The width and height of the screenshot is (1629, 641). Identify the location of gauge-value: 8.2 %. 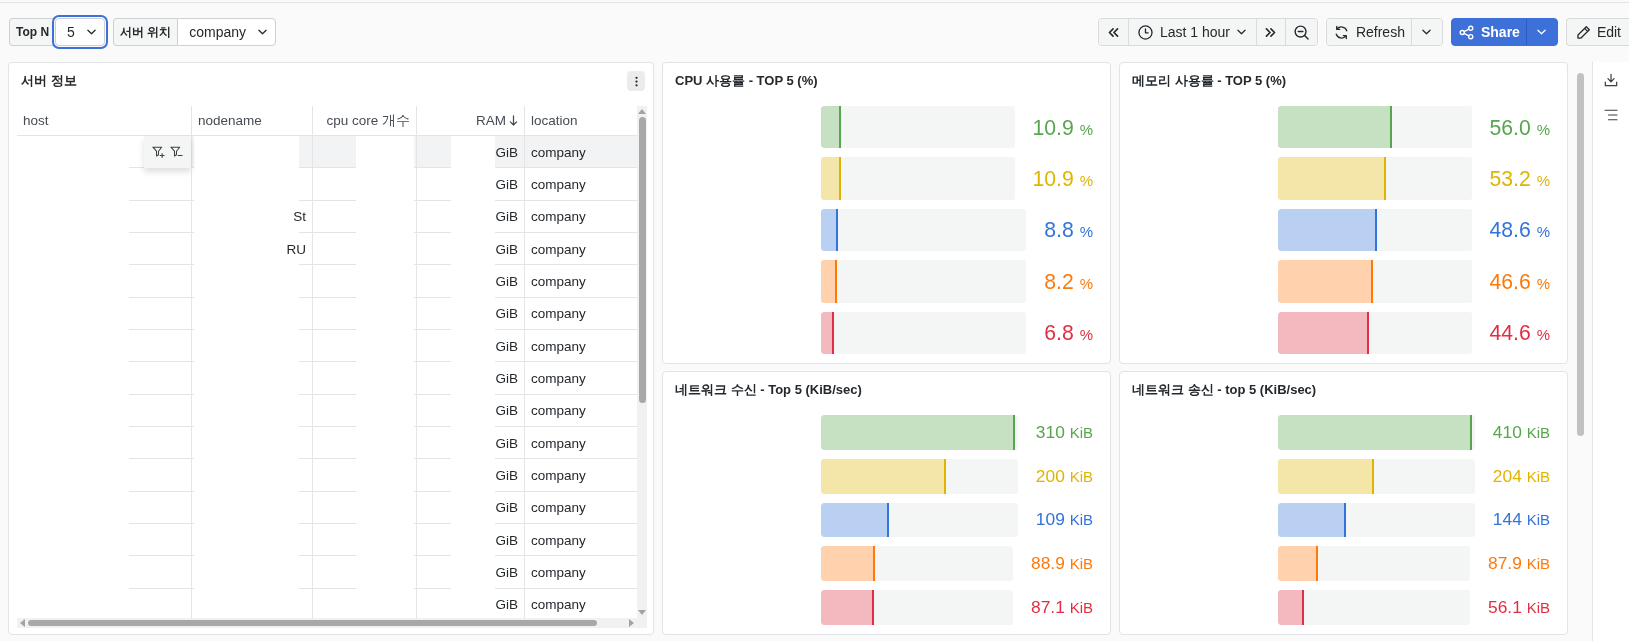
(1068, 281).